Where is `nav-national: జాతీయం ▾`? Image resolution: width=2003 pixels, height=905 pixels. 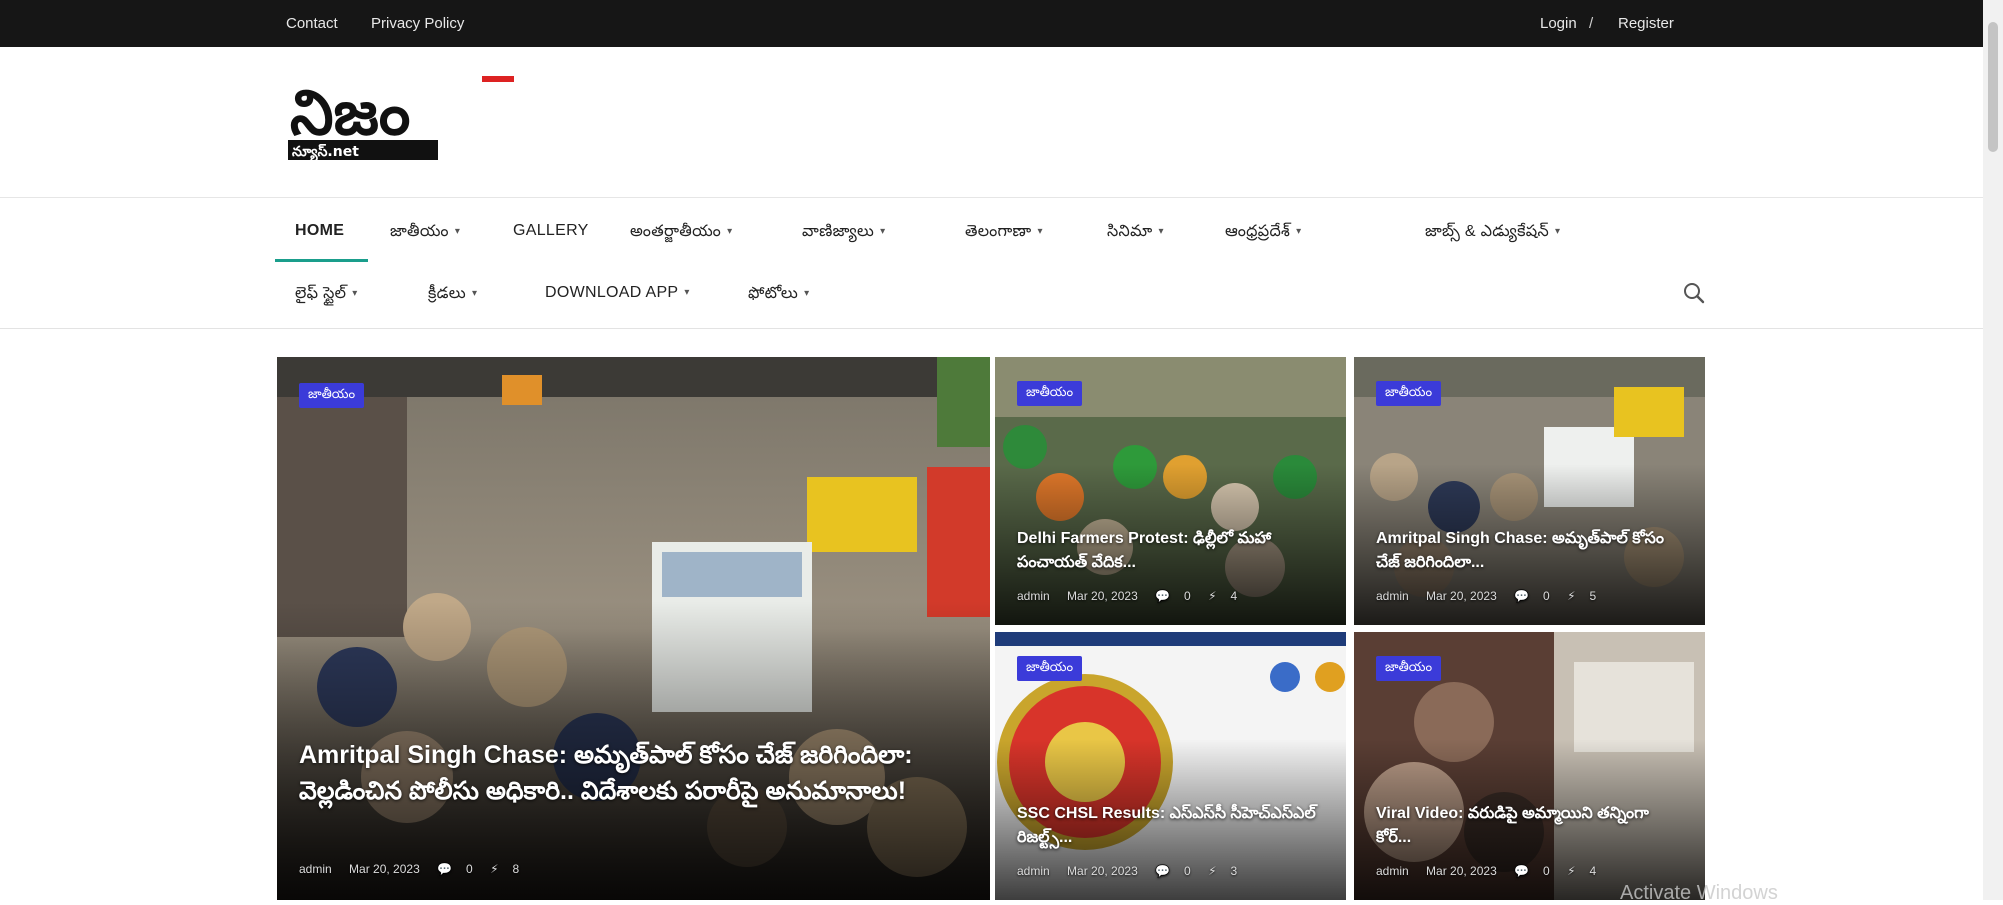
nav-national: జాతీయం ▾ is located at coordinates (425, 233).